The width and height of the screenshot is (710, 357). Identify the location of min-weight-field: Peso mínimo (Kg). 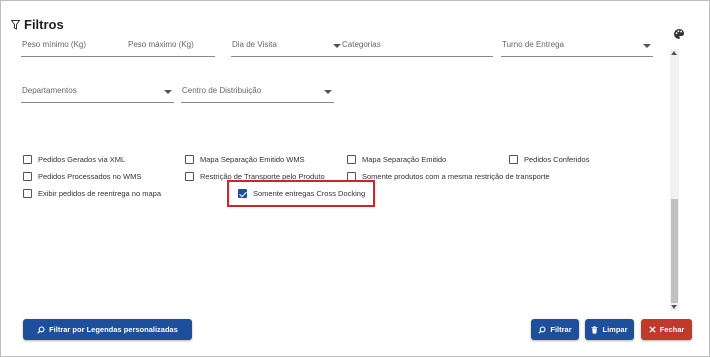
(78, 49).